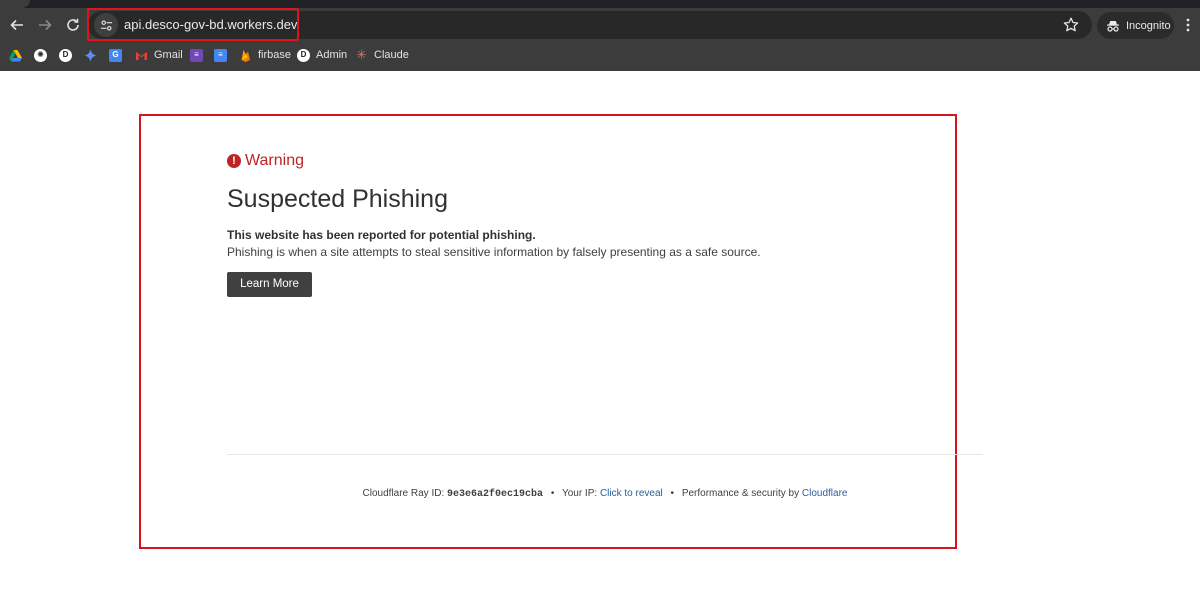  I want to click on ip-label: Your IP:, so click(579, 493).